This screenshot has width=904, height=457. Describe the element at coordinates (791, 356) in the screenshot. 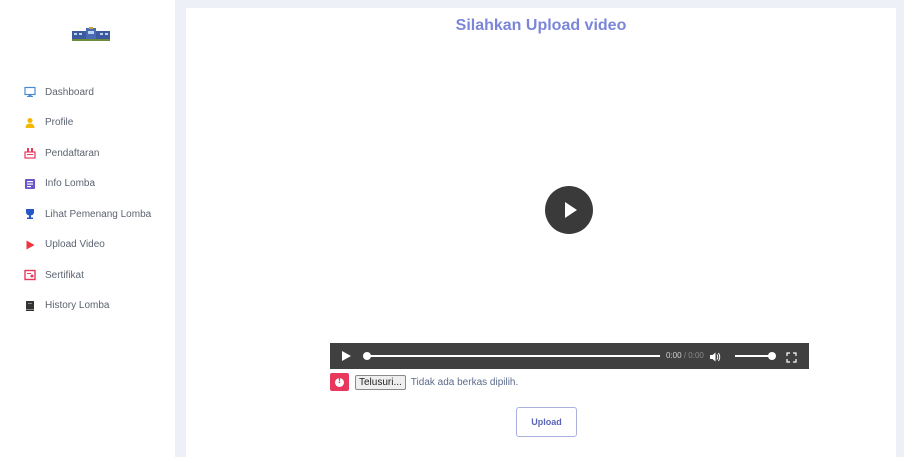

I see `fullscreen-icon` at that location.